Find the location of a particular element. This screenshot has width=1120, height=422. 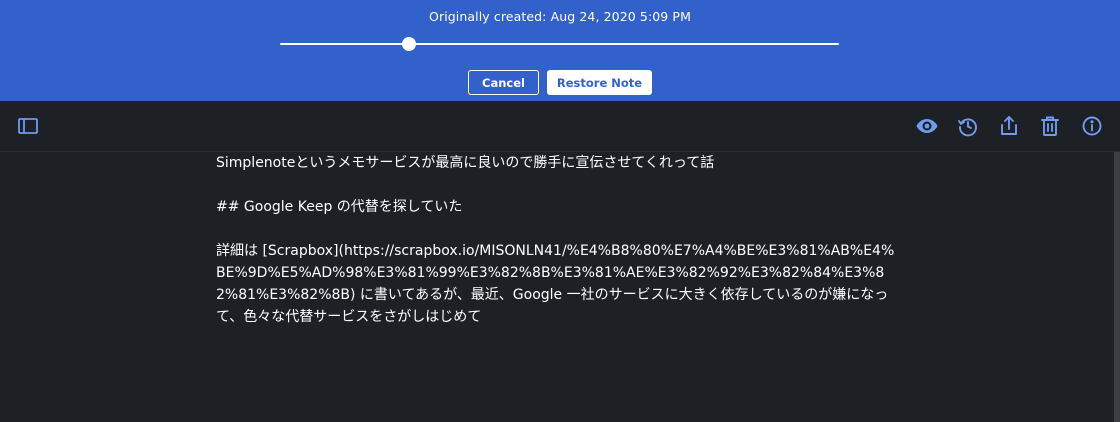

restore-note-button: Restore Note is located at coordinates (599, 82).